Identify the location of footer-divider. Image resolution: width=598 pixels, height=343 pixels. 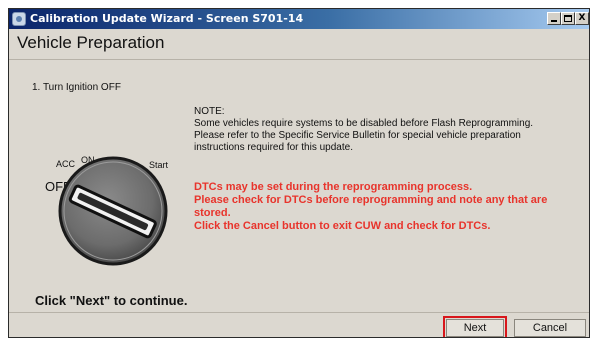
(299, 312).